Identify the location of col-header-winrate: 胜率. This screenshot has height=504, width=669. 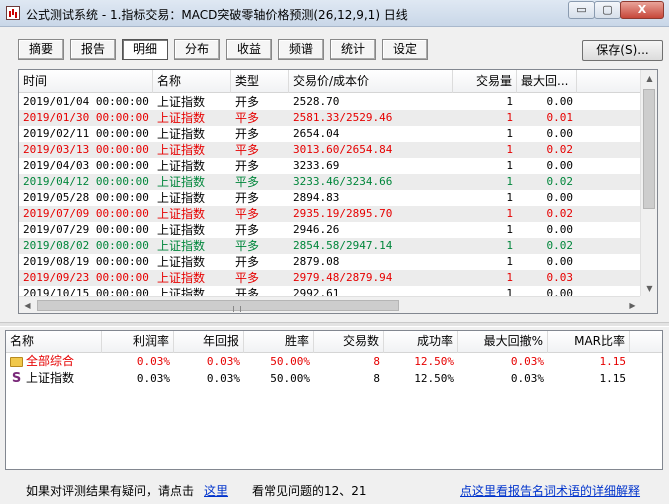
(279, 342).